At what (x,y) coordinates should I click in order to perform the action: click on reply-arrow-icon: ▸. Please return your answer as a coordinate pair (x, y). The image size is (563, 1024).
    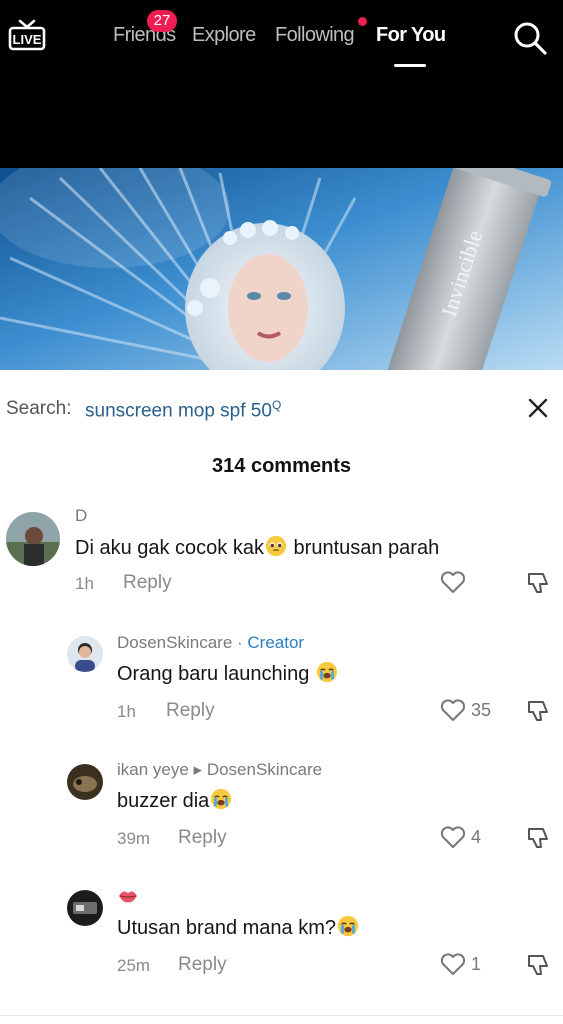
    Looking at the image, I should click on (197, 769).